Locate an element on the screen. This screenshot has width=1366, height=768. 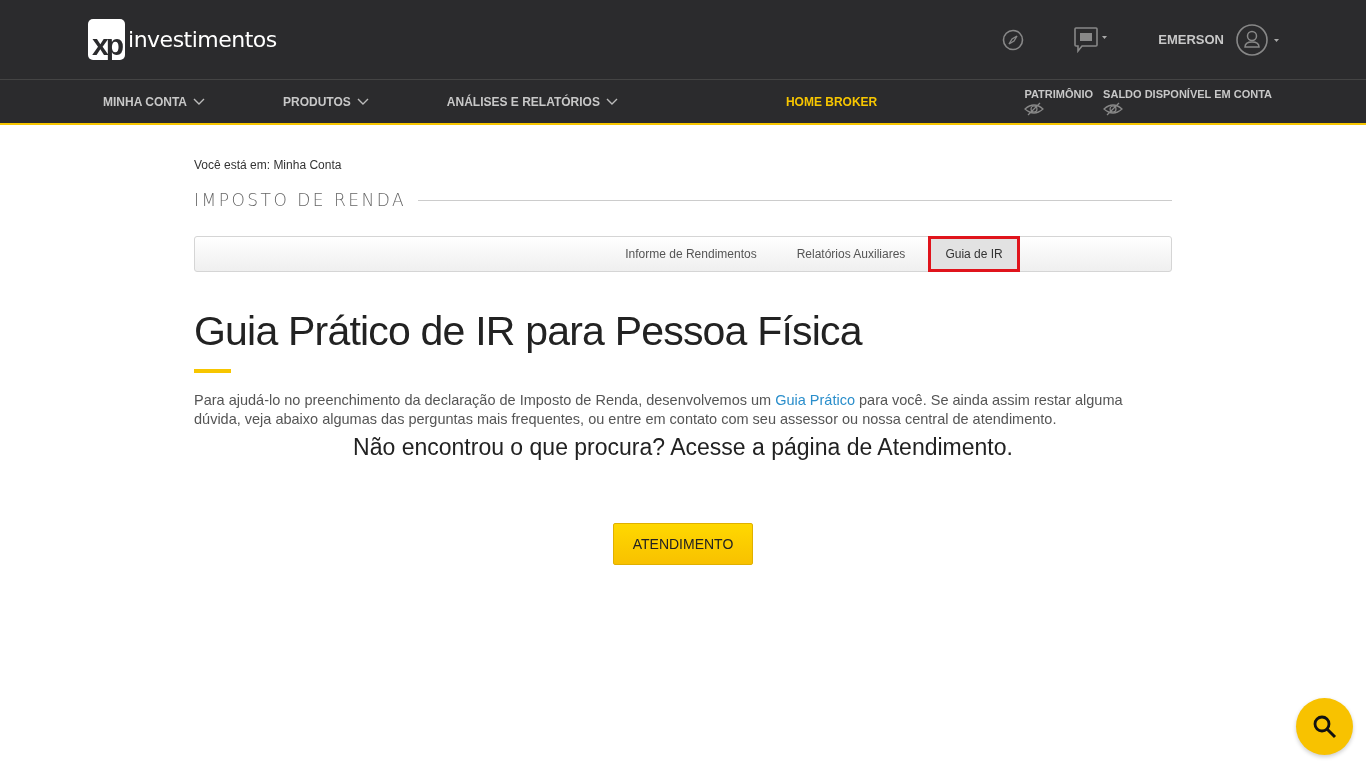
breadcrumb: Você está em: Minha Conta is located at coordinates (268, 165).